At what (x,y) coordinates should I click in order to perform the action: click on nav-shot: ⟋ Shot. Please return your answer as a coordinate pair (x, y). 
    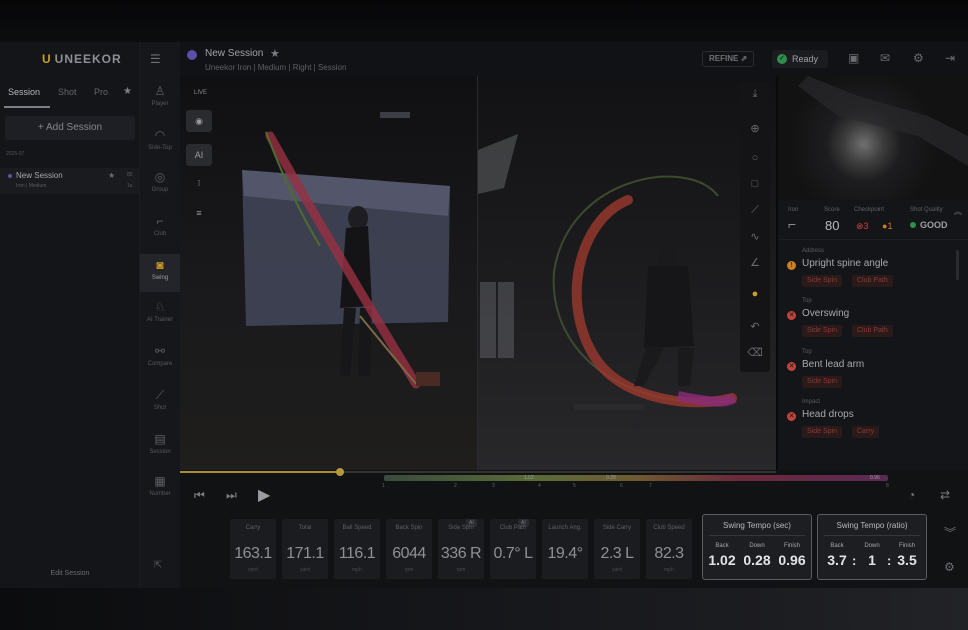
    Looking at the image, I should click on (160, 403).